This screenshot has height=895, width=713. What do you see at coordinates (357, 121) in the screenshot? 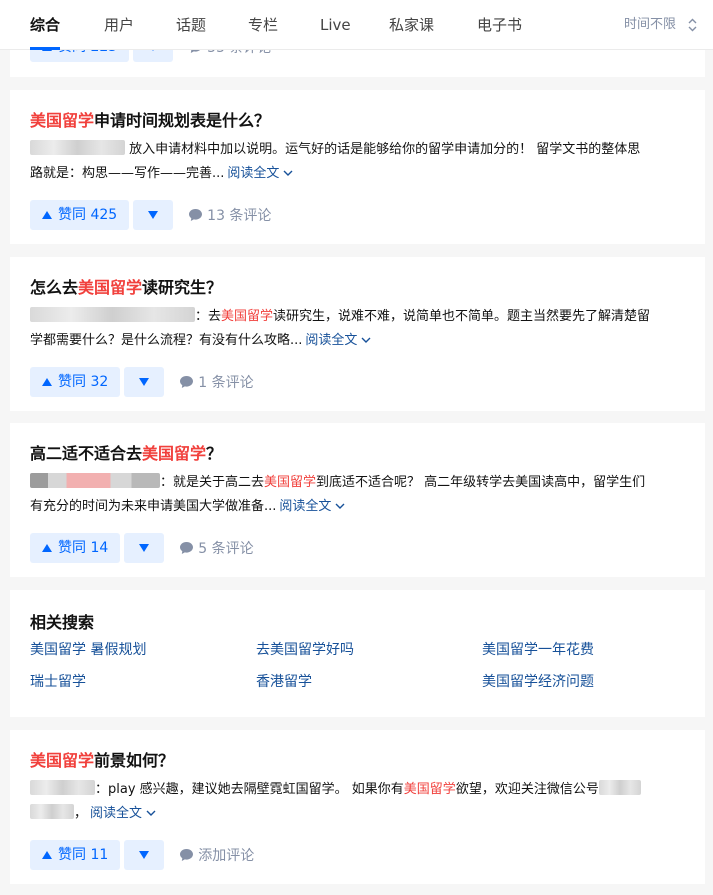
I see `result-title: 美国留学申请时间规划表是什么？` at bounding box center [357, 121].